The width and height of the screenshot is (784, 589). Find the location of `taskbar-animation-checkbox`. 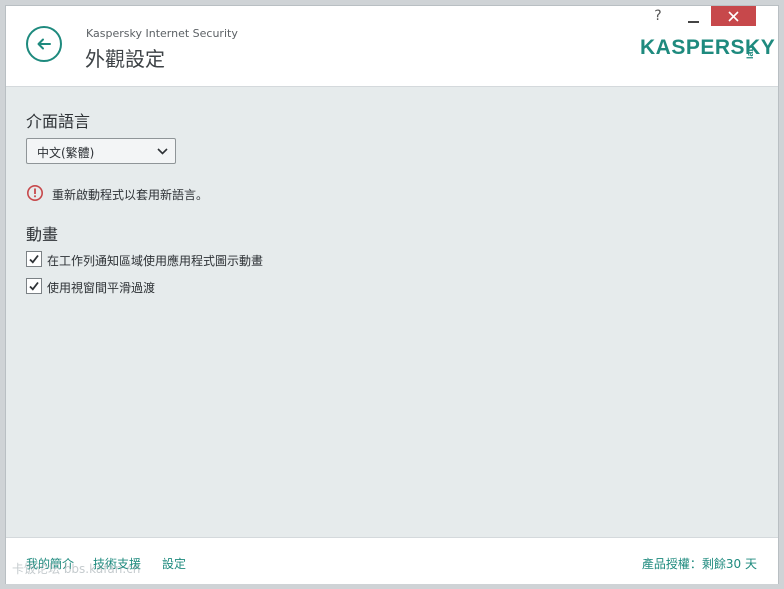

taskbar-animation-checkbox is located at coordinates (34, 259).